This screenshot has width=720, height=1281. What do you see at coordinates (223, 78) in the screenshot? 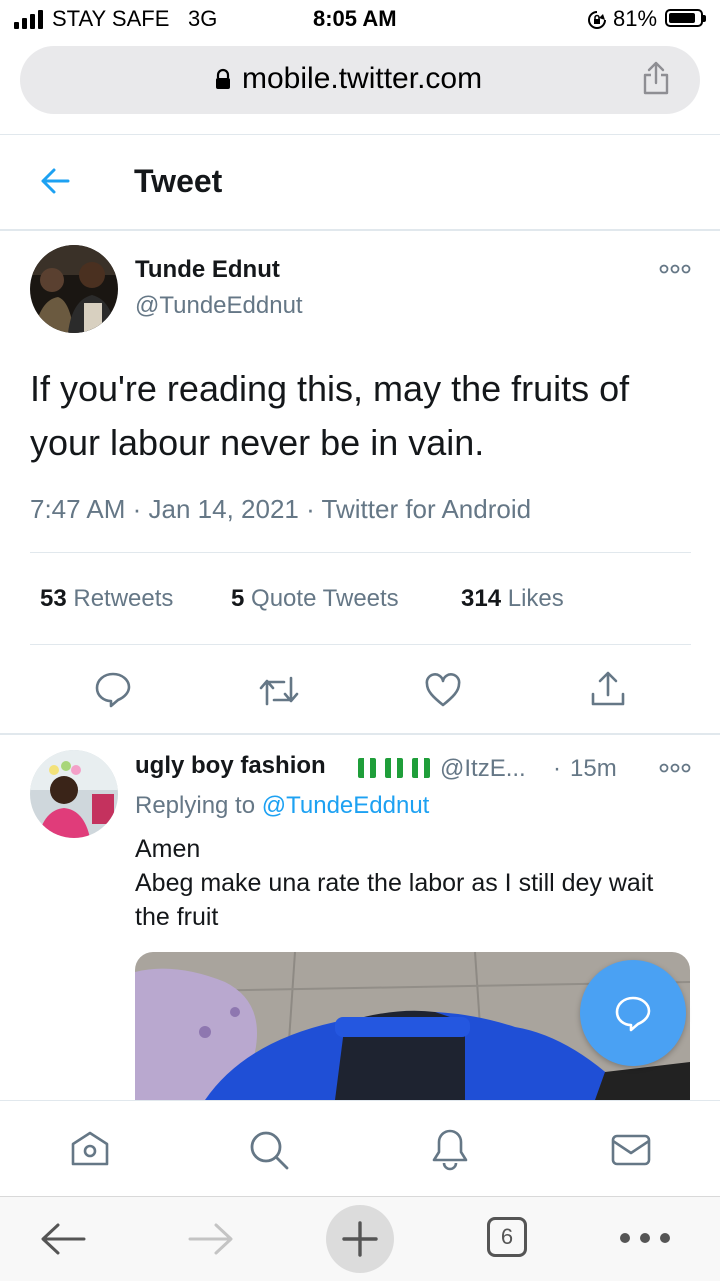
I see `lock-icon` at bounding box center [223, 78].